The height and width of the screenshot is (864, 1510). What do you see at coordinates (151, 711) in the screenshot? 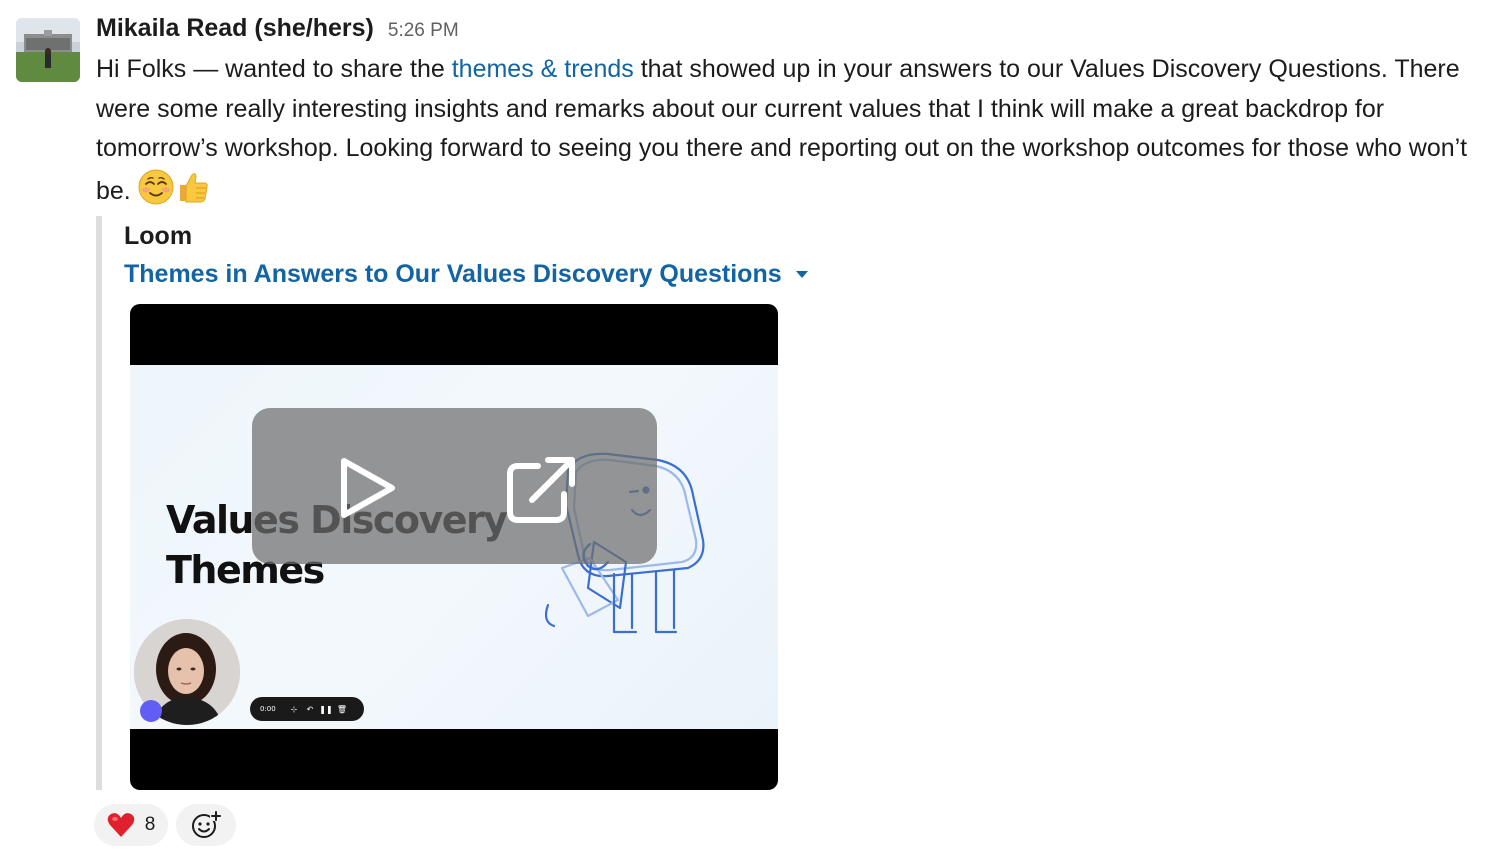
I see `record-indicator` at bounding box center [151, 711].